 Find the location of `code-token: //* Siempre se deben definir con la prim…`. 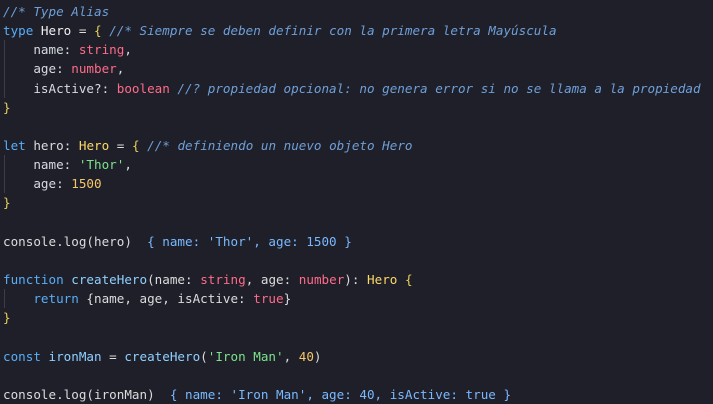

code-token: //* Siempre se deben definir con la prim… is located at coordinates (329, 31).